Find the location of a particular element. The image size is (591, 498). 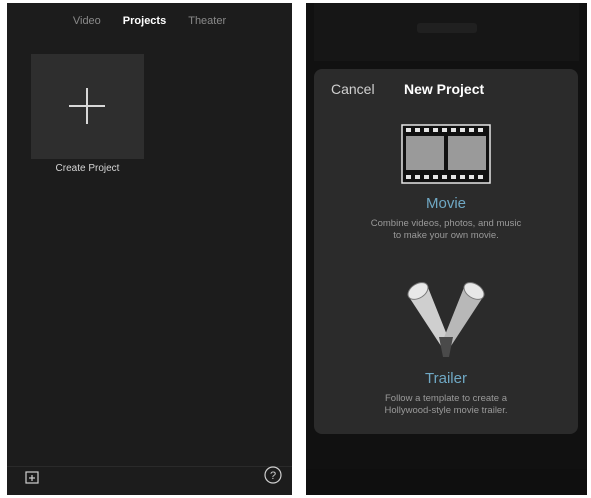

import-icon is located at coordinates (32, 479).